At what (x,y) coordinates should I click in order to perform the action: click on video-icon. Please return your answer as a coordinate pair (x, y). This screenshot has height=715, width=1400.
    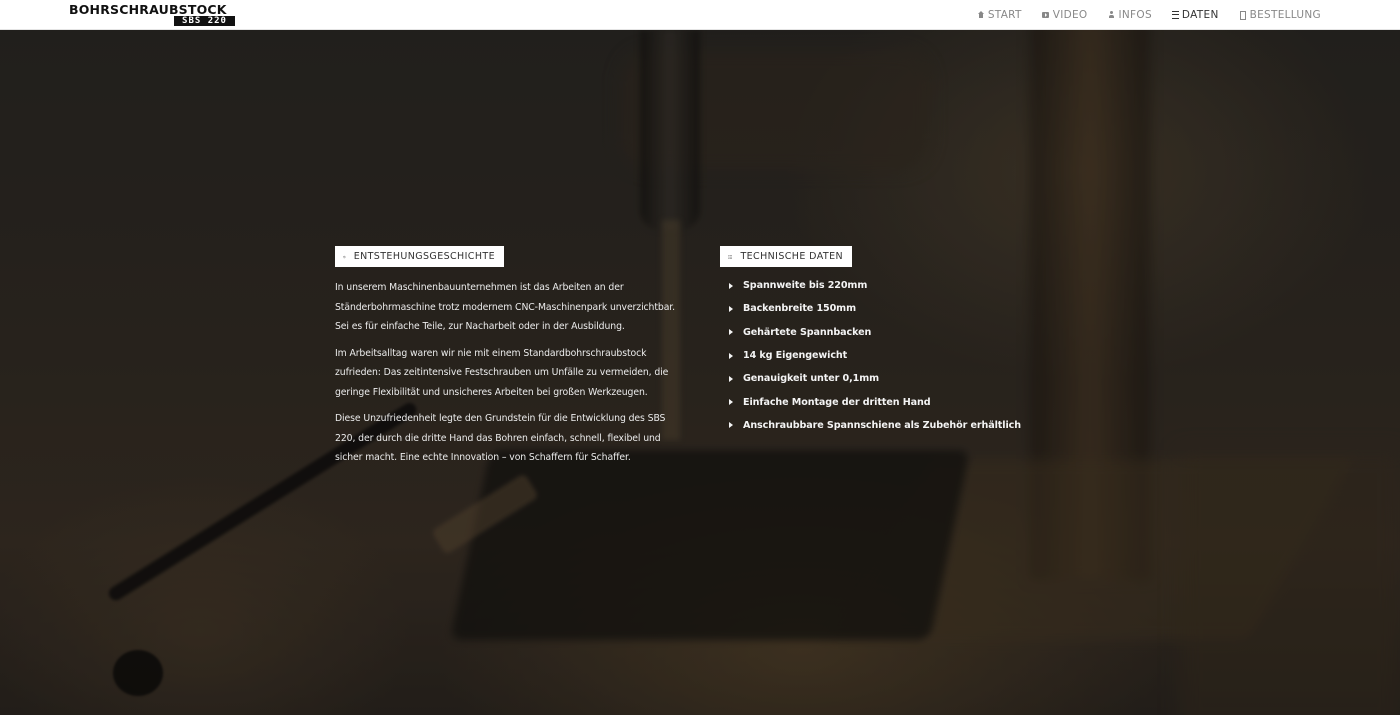
    Looking at the image, I should click on (1045, 15).